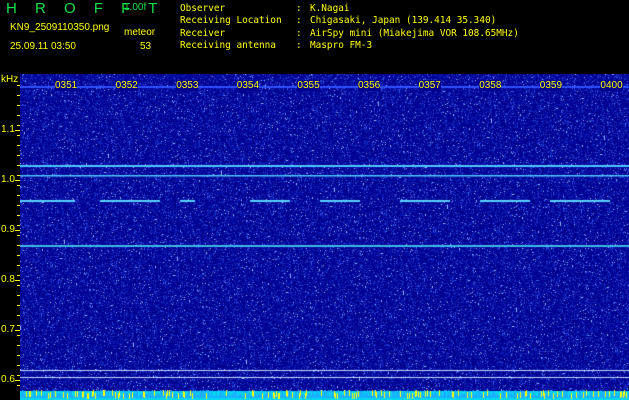 The width and height of the screenshot is (629, 400). What do you see at coordinates (341, 46) in the screenshot?
I see `info-value: Maspro FM-3` at bounding box center [341, 46].